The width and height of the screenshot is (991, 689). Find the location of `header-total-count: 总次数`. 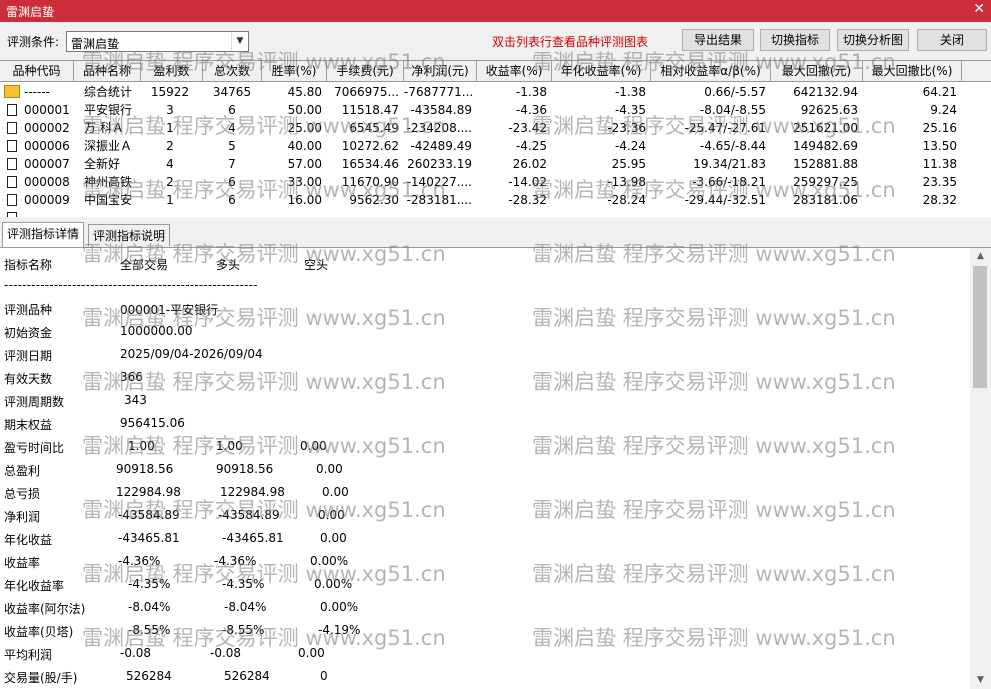

header-total-count: 总次数 is located at coordinates (232, 71).